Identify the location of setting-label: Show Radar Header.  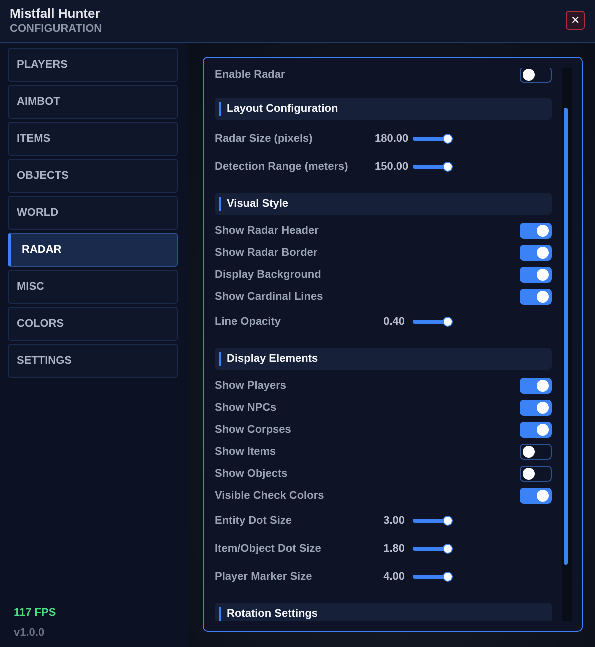
(267, 231).